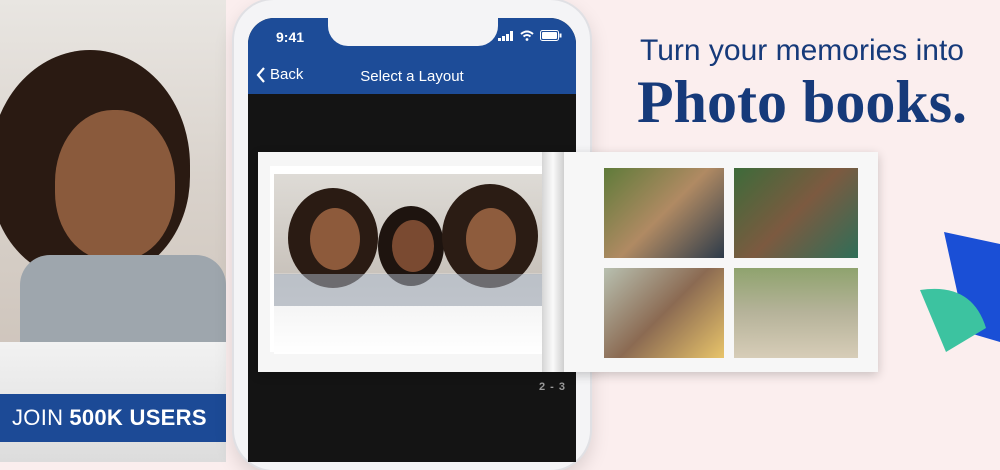 This screenshot has width=1000, height=470. I want to click on join-users-badge: JOIN 500K USERS, so click(113, 418).